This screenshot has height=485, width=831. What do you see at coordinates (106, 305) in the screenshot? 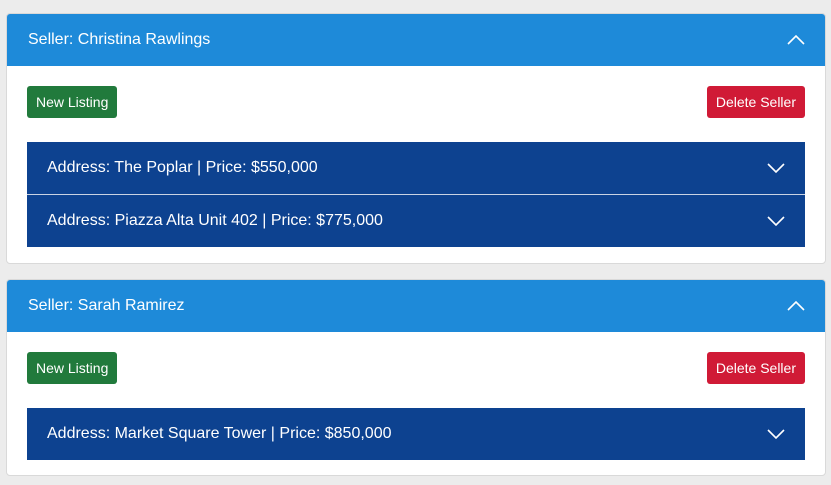
I see `seller-name: Seller: Sarah Ramirez` at bounding box center [106, 305].